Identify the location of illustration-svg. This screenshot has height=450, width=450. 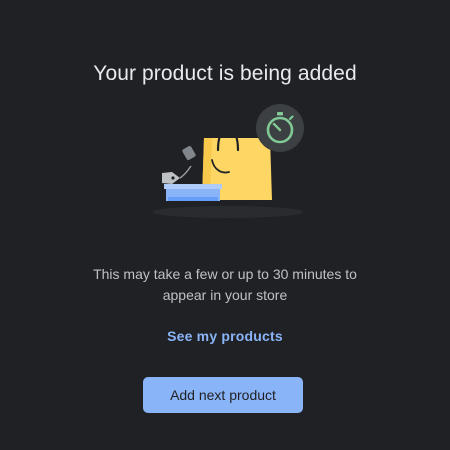
(228, 161).